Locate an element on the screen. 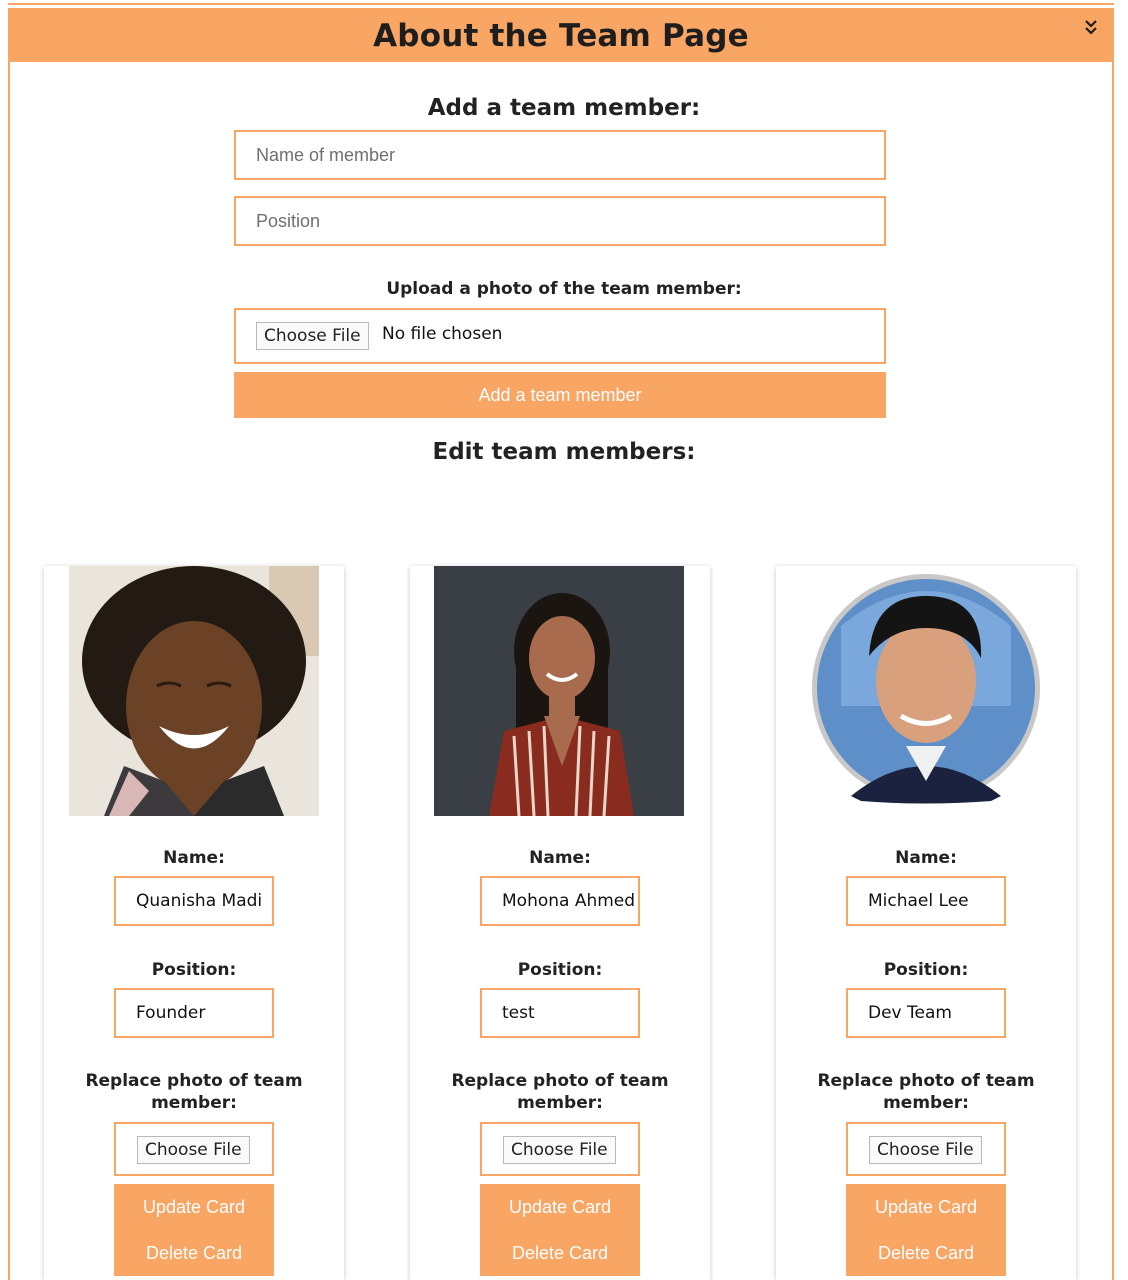 The width and height of the screenshot is (1128, 1280). upload-photo-label: Upload a photo of the team member: is located at coordinates (564, 289).